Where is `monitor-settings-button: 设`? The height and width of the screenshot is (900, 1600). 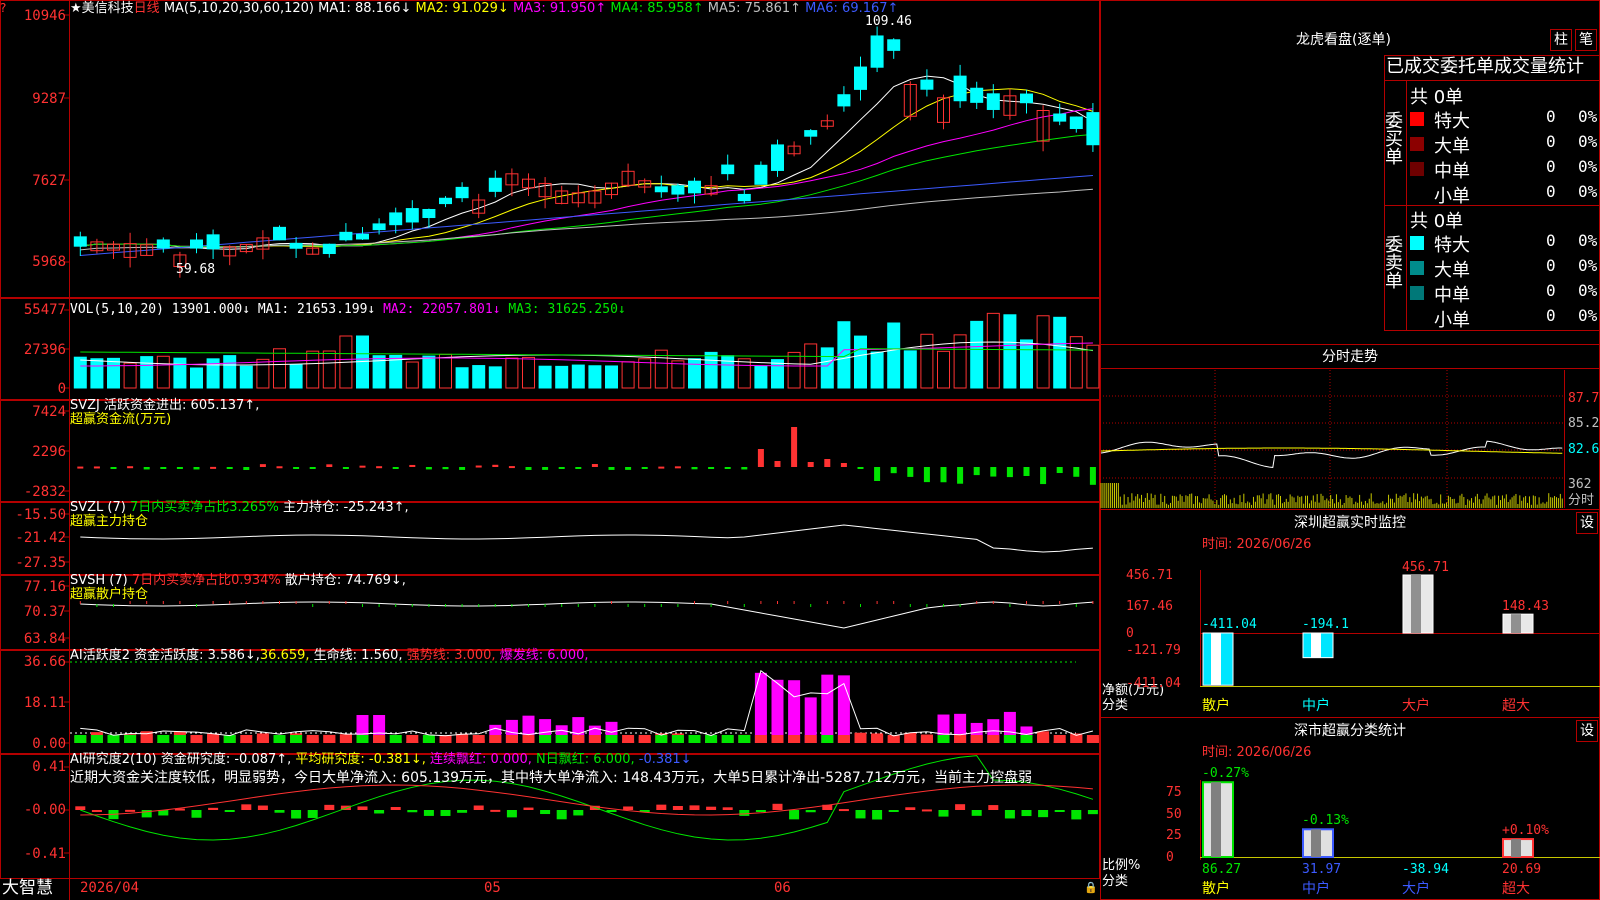 monitor-settings-button: 设 is located at coordinates (1587, 523).